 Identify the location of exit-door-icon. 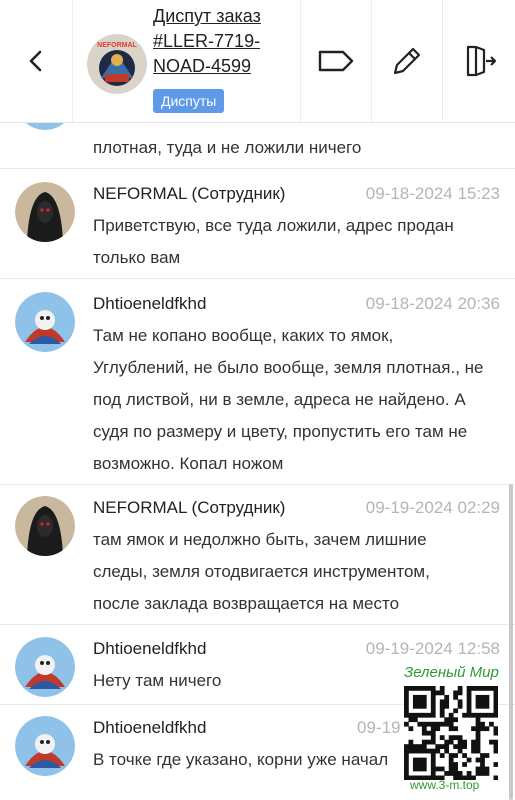
(481, 61).